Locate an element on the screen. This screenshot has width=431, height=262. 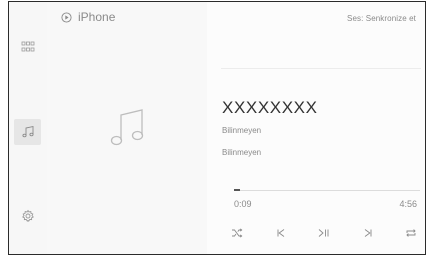
total-time: 4:56 is located at coordinates (408, 204).